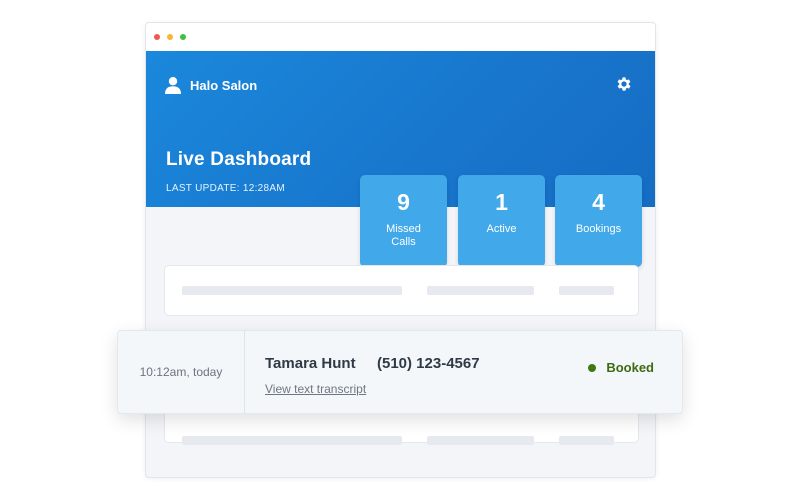  I want to click on user-icon, so click(173, 85).